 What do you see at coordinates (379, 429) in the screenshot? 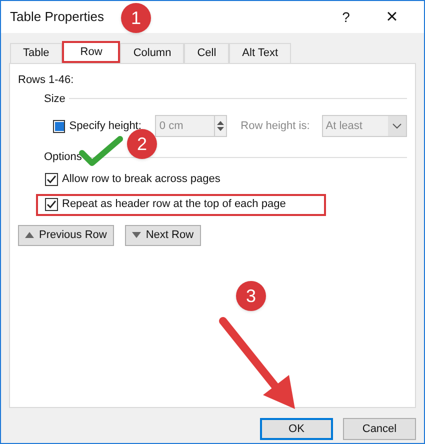
I see `cancel-button: Cancel` at bounding box center [379, 429].